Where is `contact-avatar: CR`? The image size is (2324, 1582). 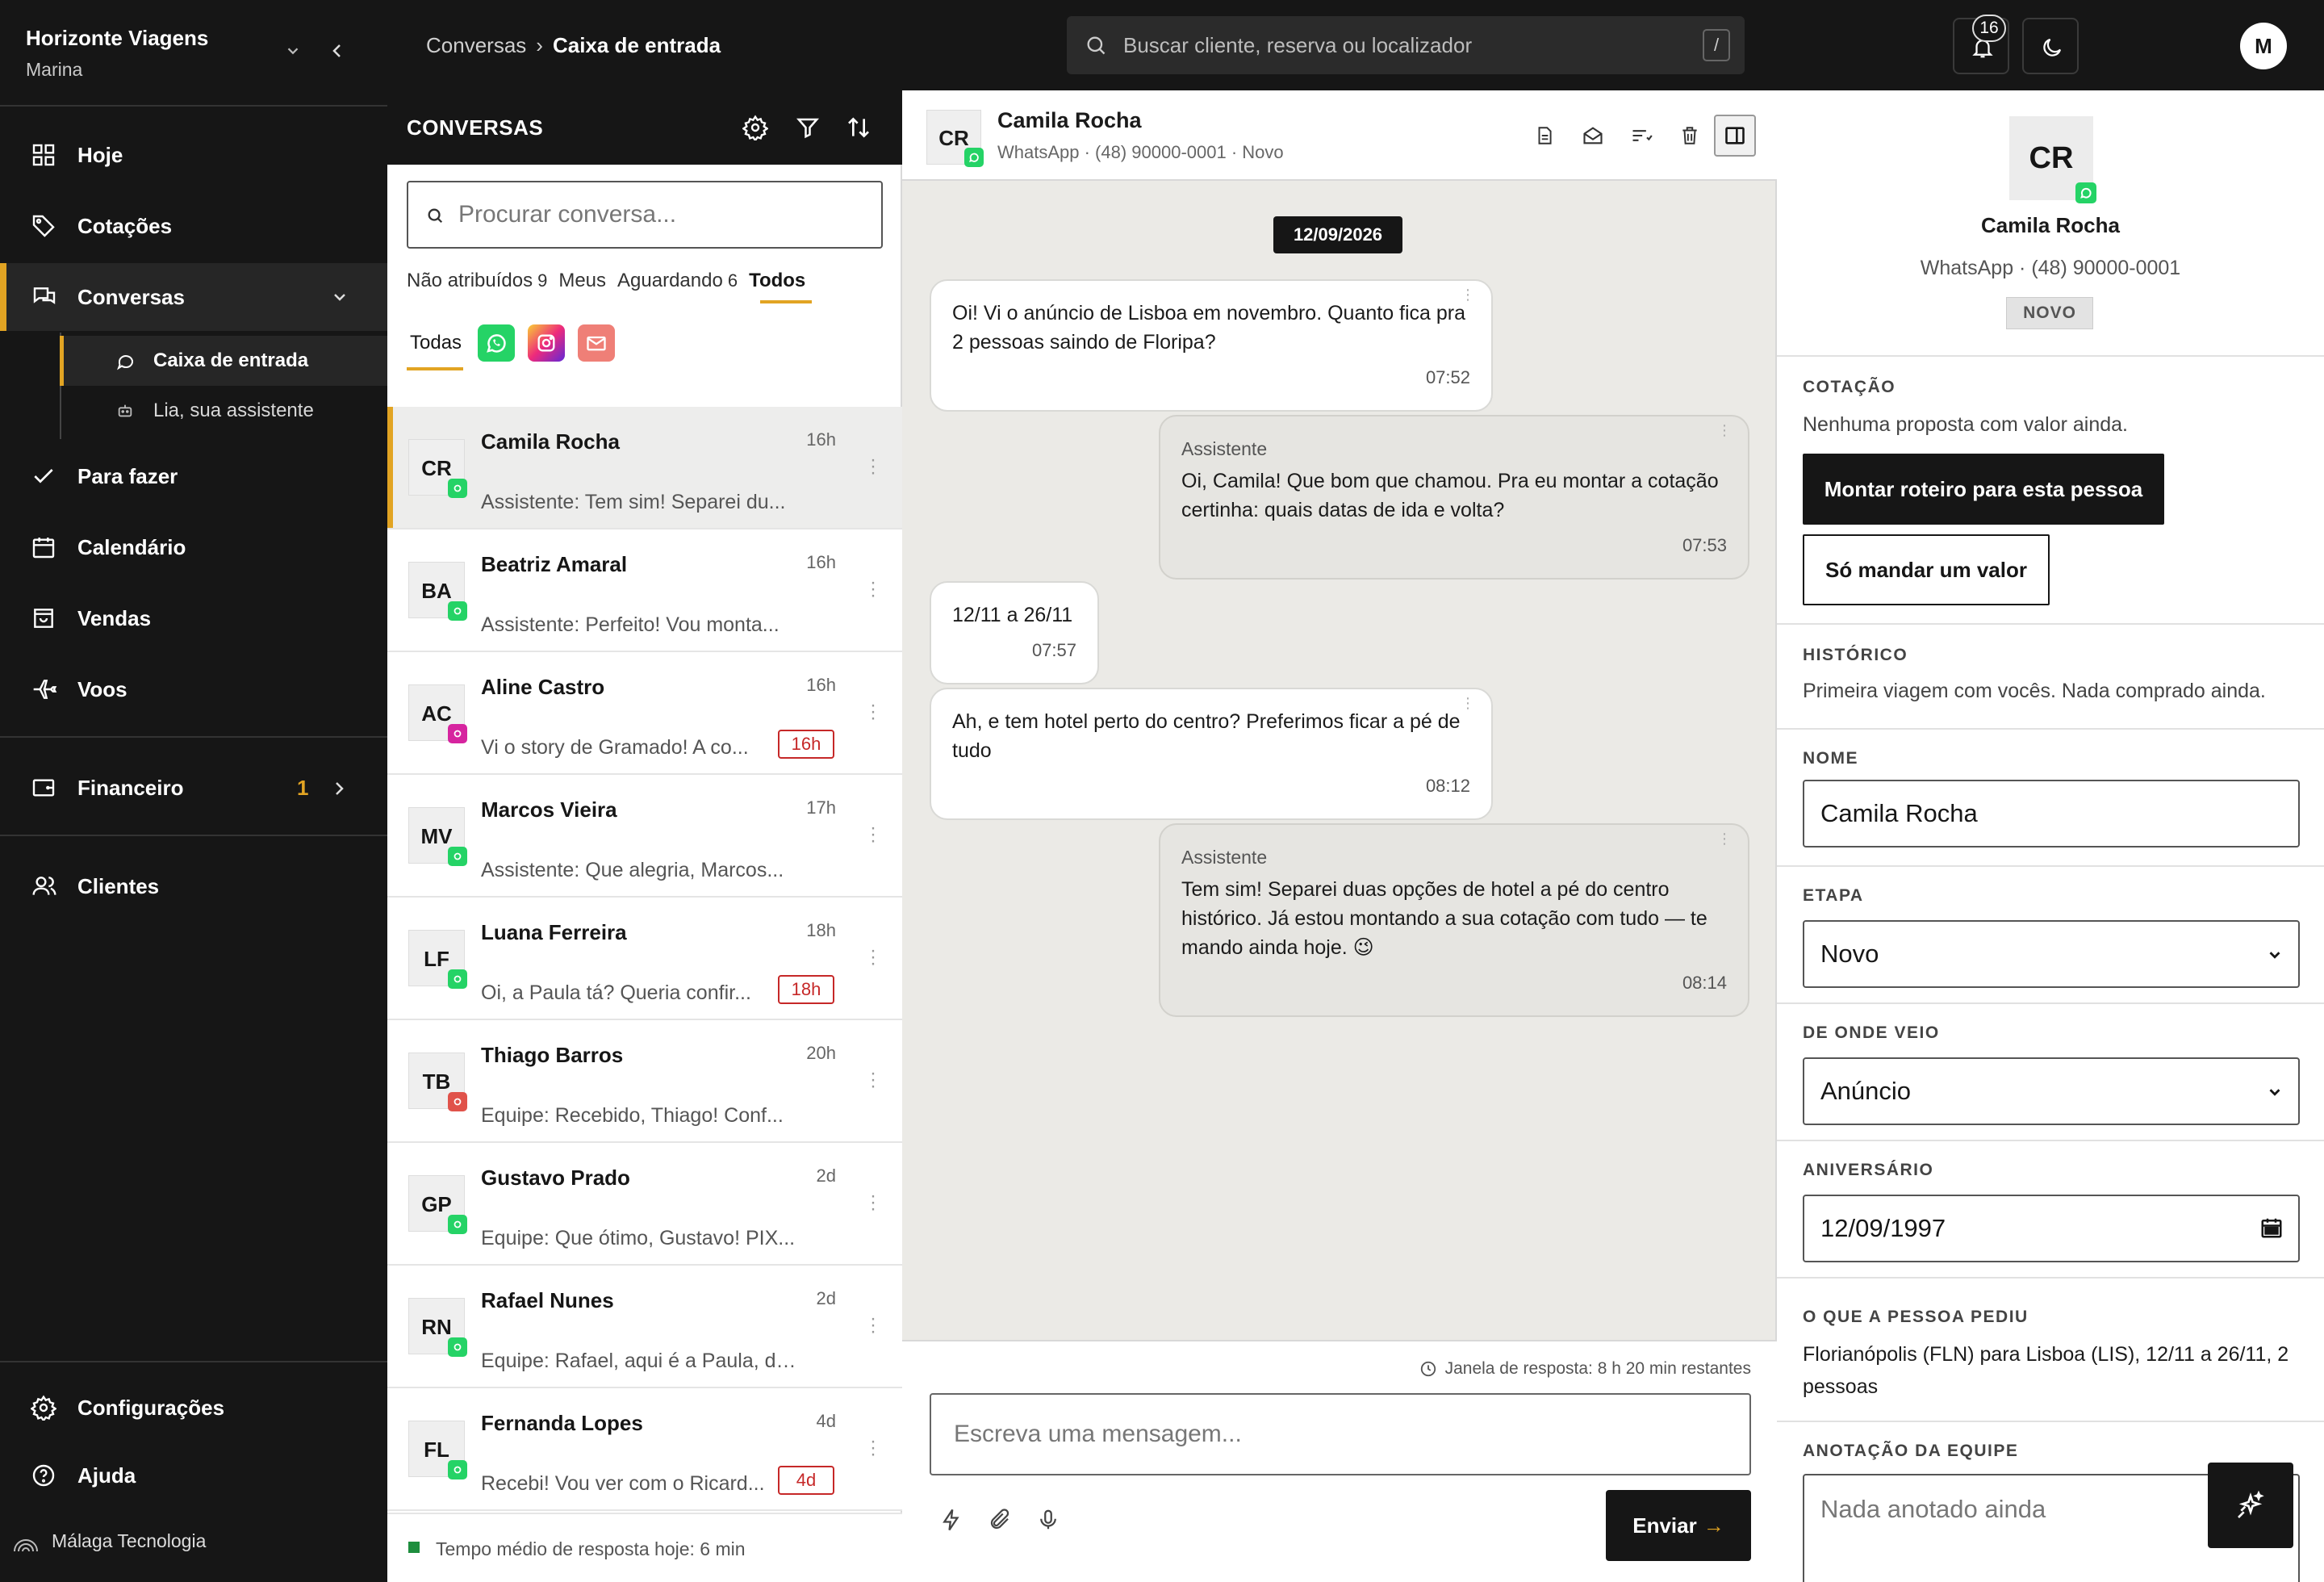 contact-avatar: CR is located at coordinates (2052, 159).